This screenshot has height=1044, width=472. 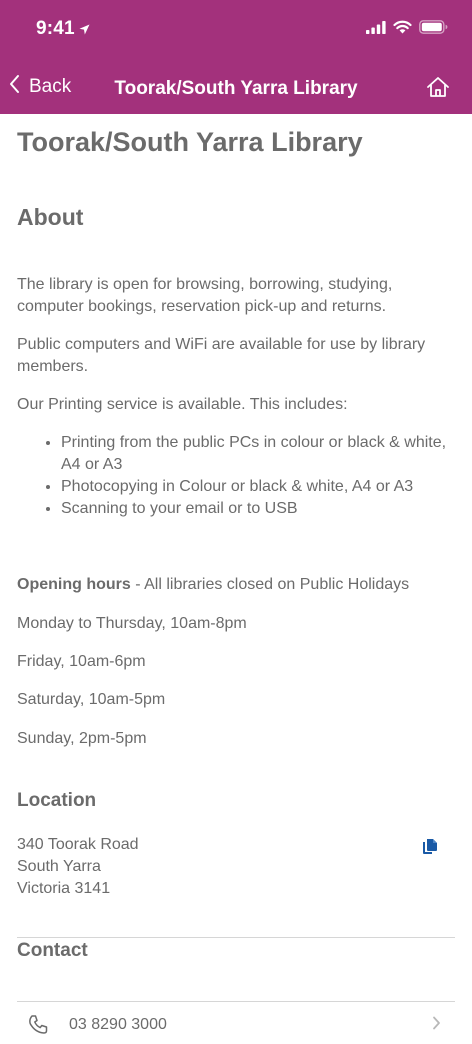 I want to click on copy-icon, so click(x=430, y=849).